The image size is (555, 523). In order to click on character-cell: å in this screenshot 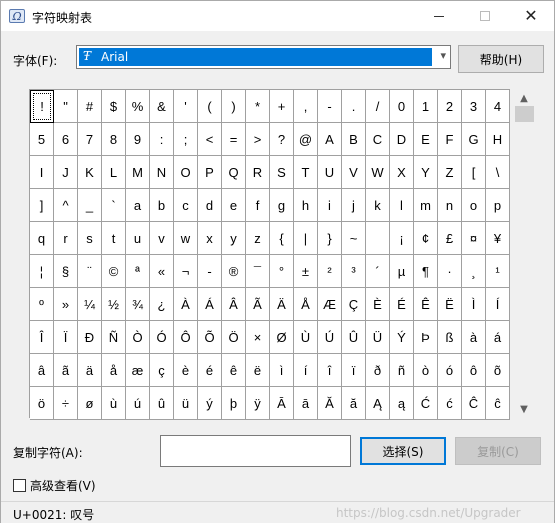, I will do `click(114, 370)`.